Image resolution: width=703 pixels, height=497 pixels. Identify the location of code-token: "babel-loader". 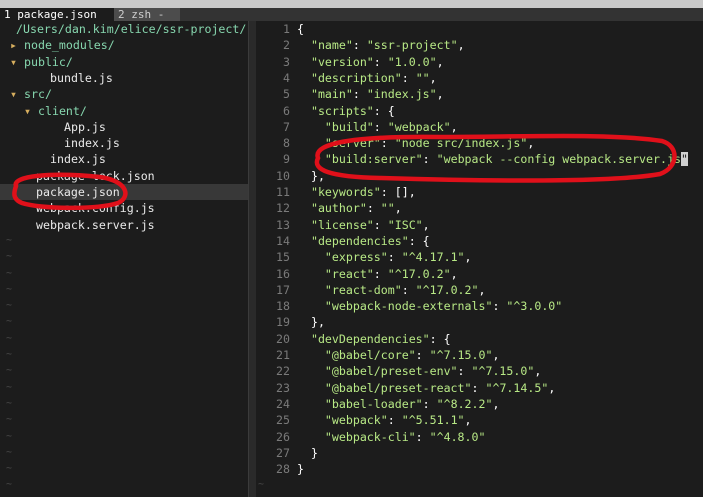
(373, 403).